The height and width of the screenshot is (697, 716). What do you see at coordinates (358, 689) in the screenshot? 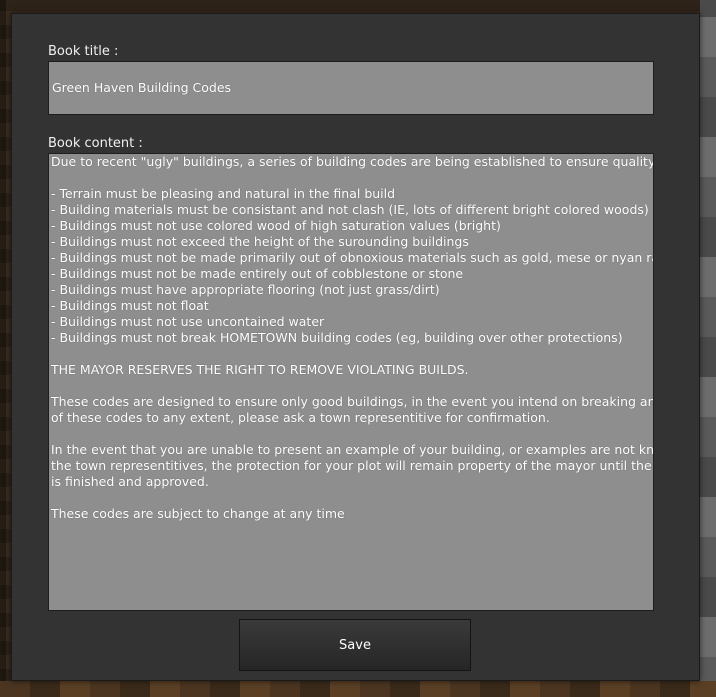
I see `game-world-floor` at bounding box center [358, 689].